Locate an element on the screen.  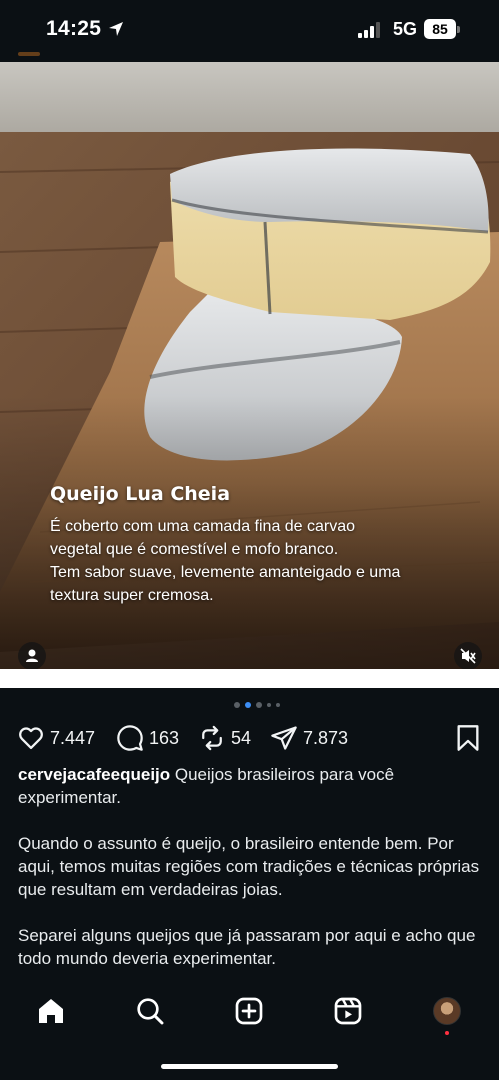
battery-level: 85 is located at coordinates (440, 29).